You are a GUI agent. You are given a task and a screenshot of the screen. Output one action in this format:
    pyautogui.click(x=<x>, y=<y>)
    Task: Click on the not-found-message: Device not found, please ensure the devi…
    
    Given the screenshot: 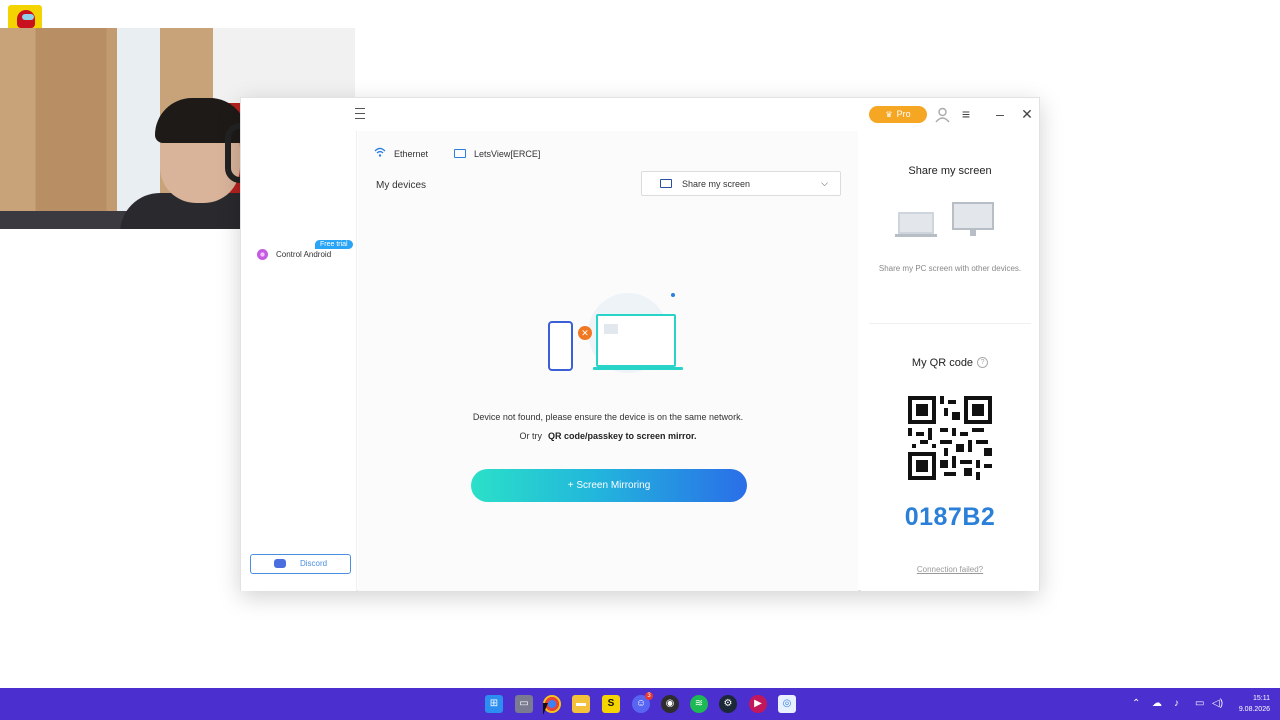 What is the action you would take?
    pyautogui.click(x=608, y=417)
    